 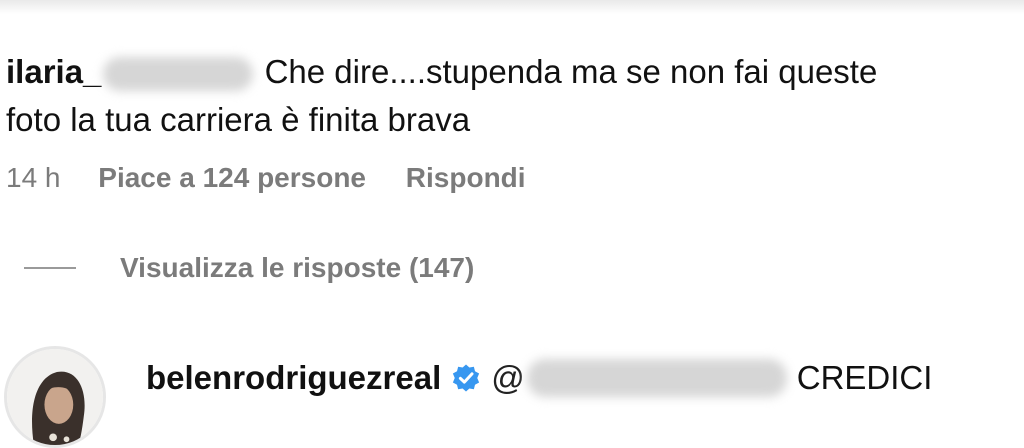 I want to click on top-edge, so click(x=512, y=7).